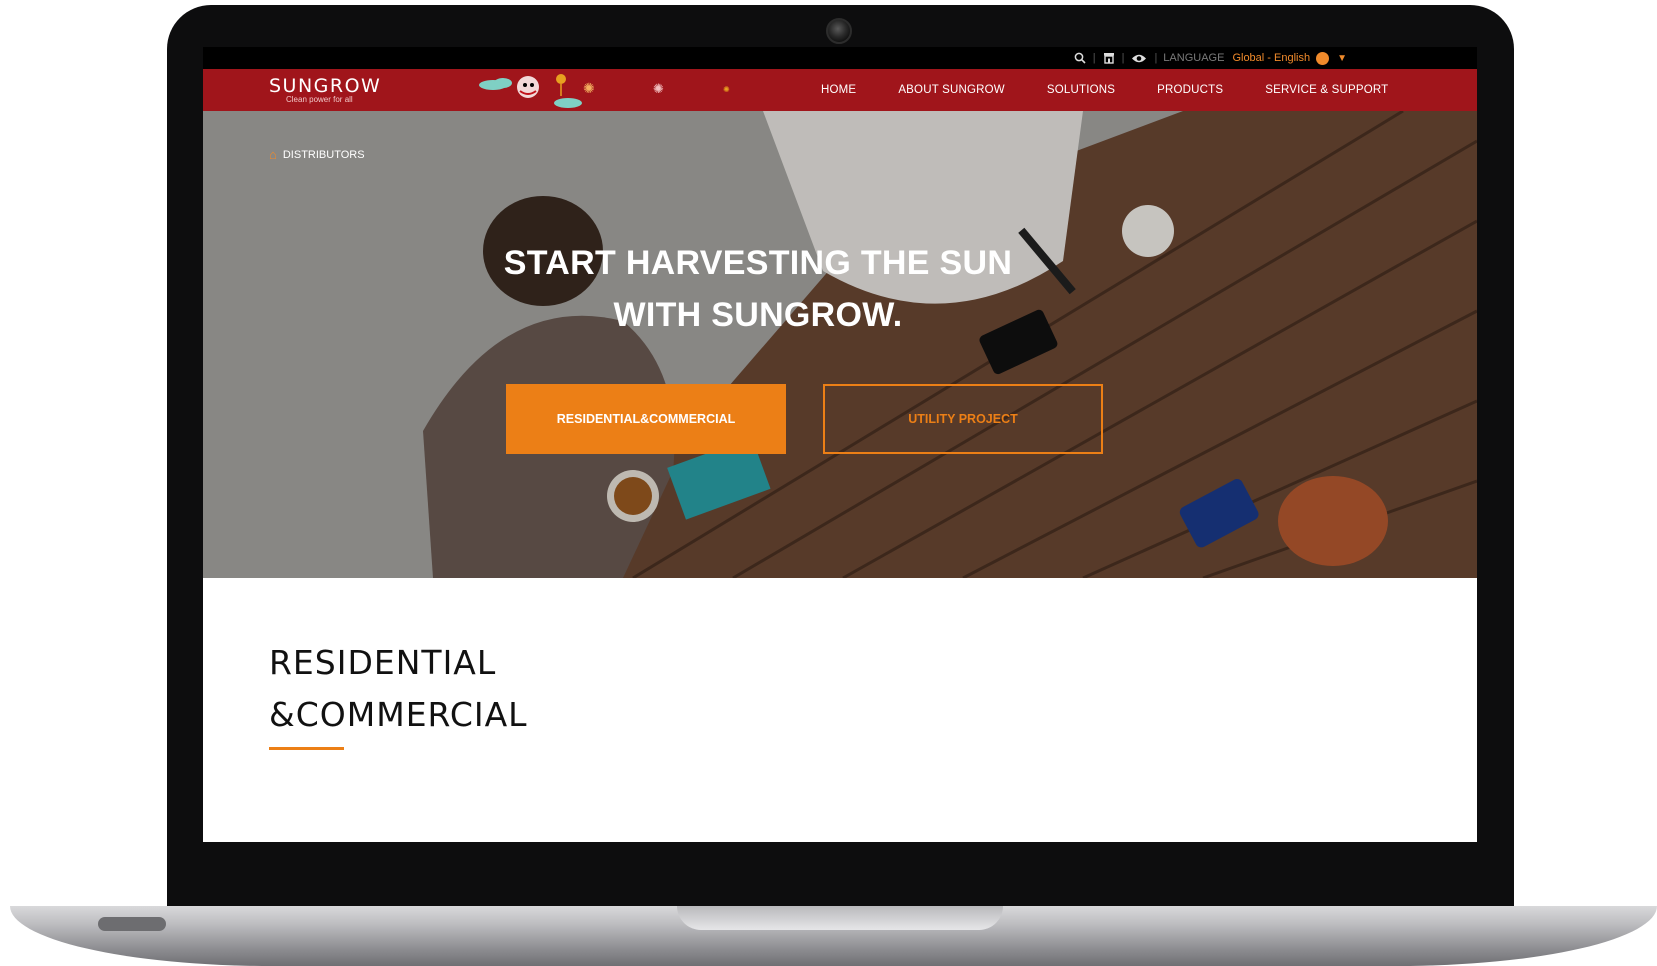 Image resolution: width=1657 pixels, height=966 pixels. What do you see at coordinates (758, 315) in the screenshot?
I see `hero-headline-line2: WITH SUNGROW.` at bounding box center [758, 315].